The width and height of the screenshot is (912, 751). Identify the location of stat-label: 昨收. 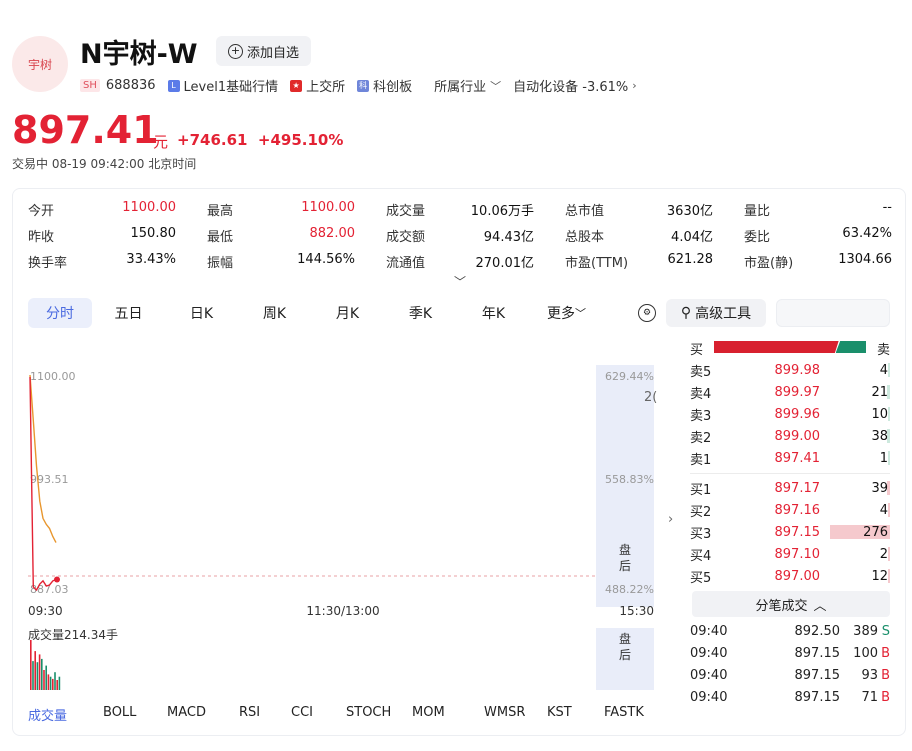
(41, 237).